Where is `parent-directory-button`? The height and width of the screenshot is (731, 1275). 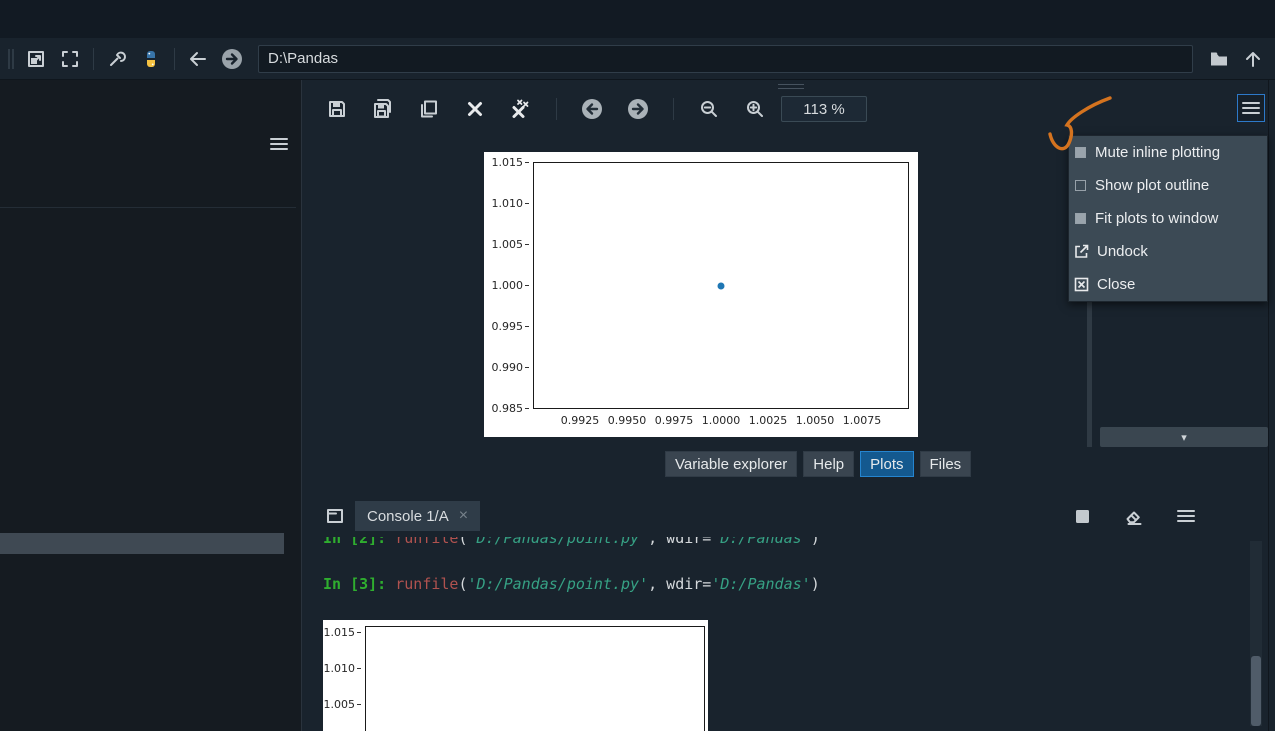
parent-directory-button is located at coordinates (1253, 59).